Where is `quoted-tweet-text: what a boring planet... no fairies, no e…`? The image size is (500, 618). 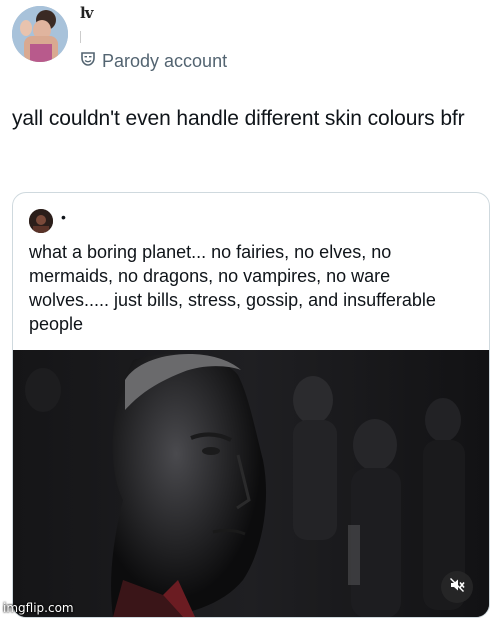
quoted-tweet-text: what a boring planet... no fairies, no e… is located at coordinates (232, 288).